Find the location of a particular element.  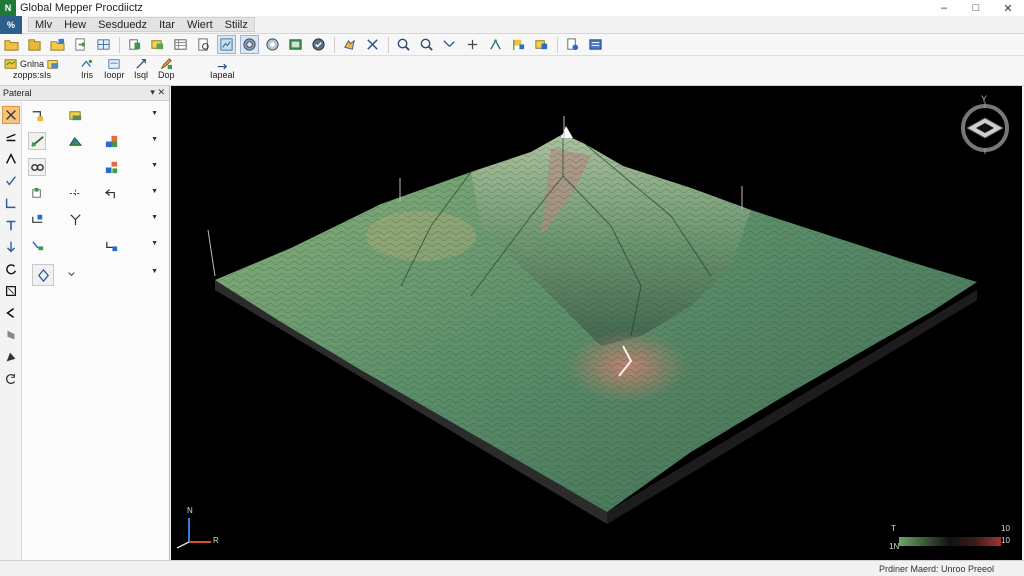

zoom-in-button is located at coordinates (403, 44).